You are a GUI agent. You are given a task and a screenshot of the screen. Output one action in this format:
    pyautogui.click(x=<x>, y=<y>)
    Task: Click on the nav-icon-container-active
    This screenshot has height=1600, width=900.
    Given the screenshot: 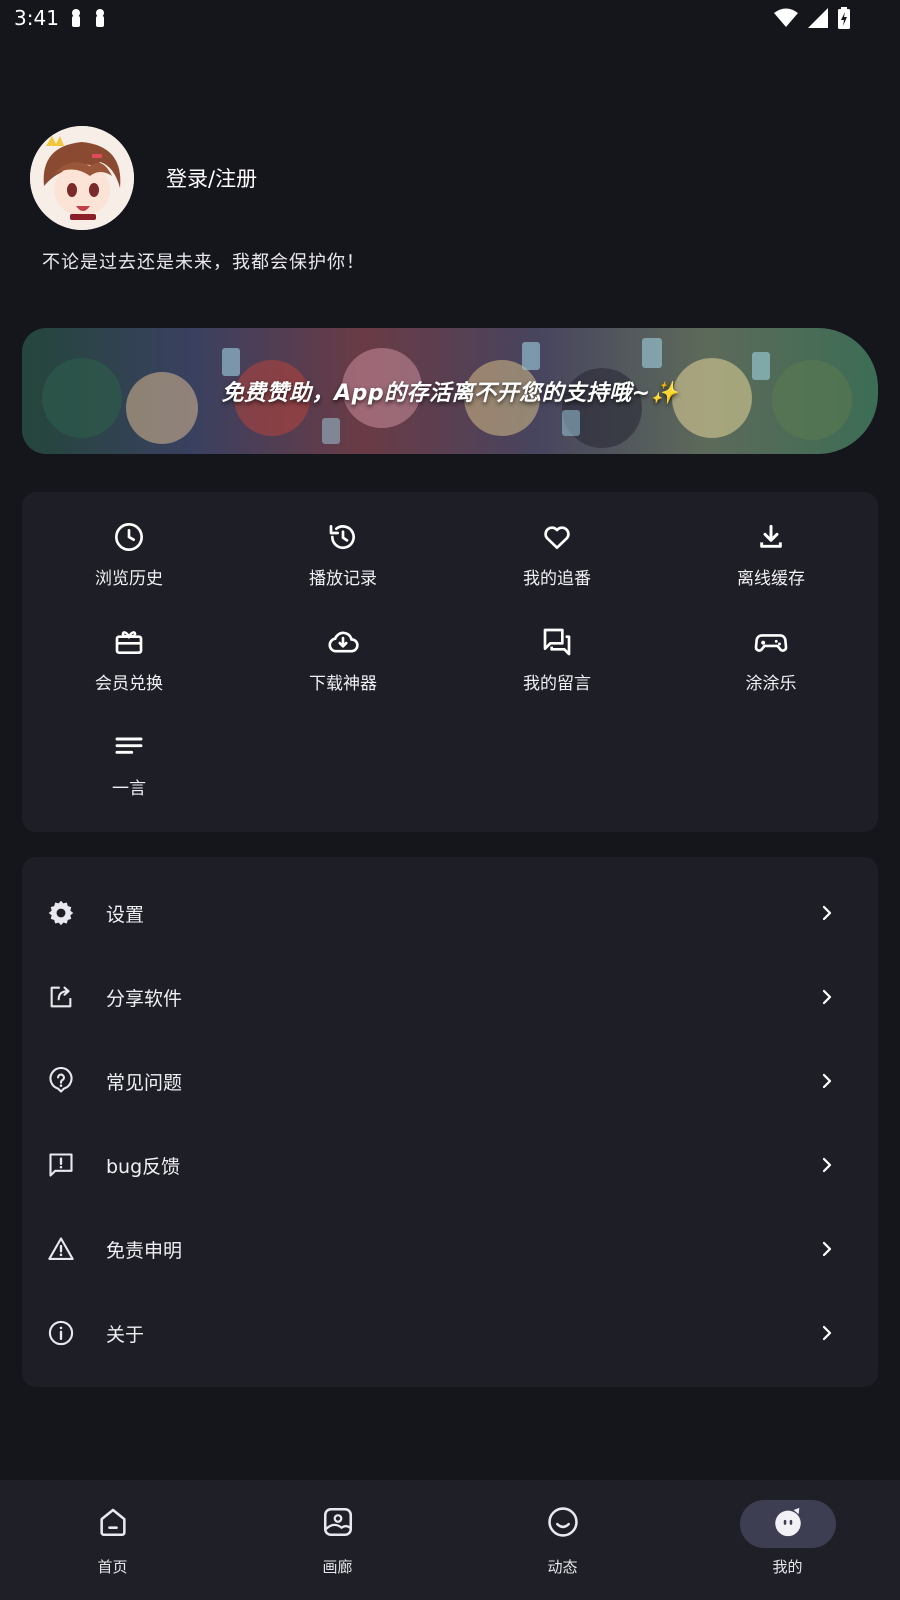 What is the action you would take?
    pyautogui.click(x=787, y=1524)
    